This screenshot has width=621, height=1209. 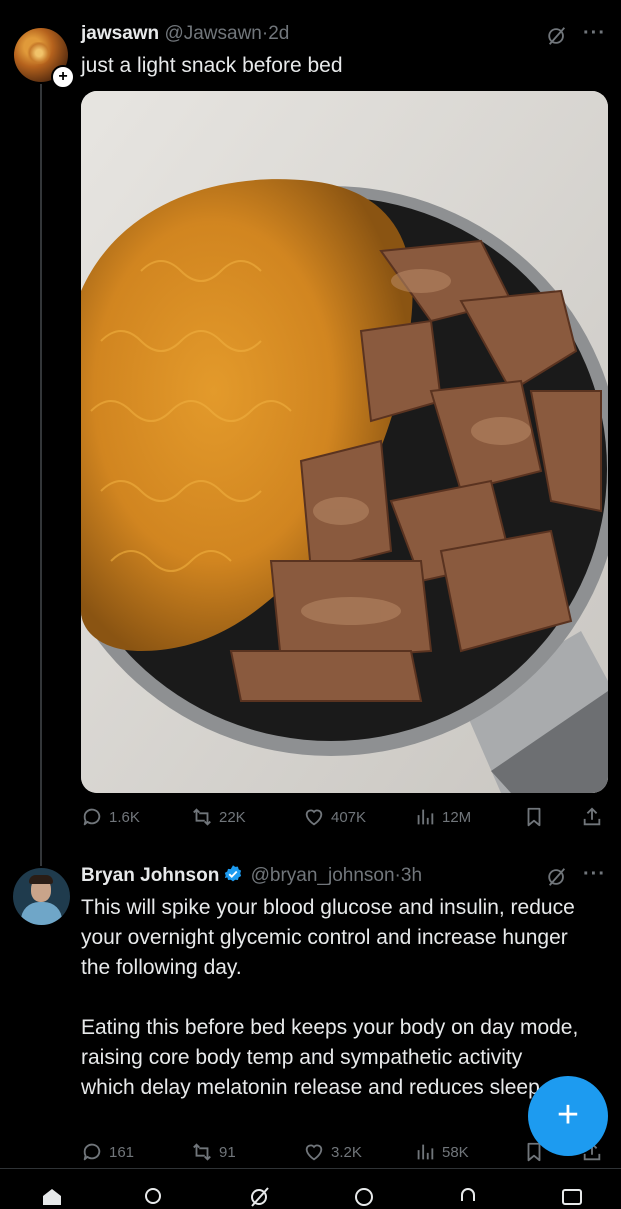 I want to click on reply-count: 161, so click(x=122, y=1152).